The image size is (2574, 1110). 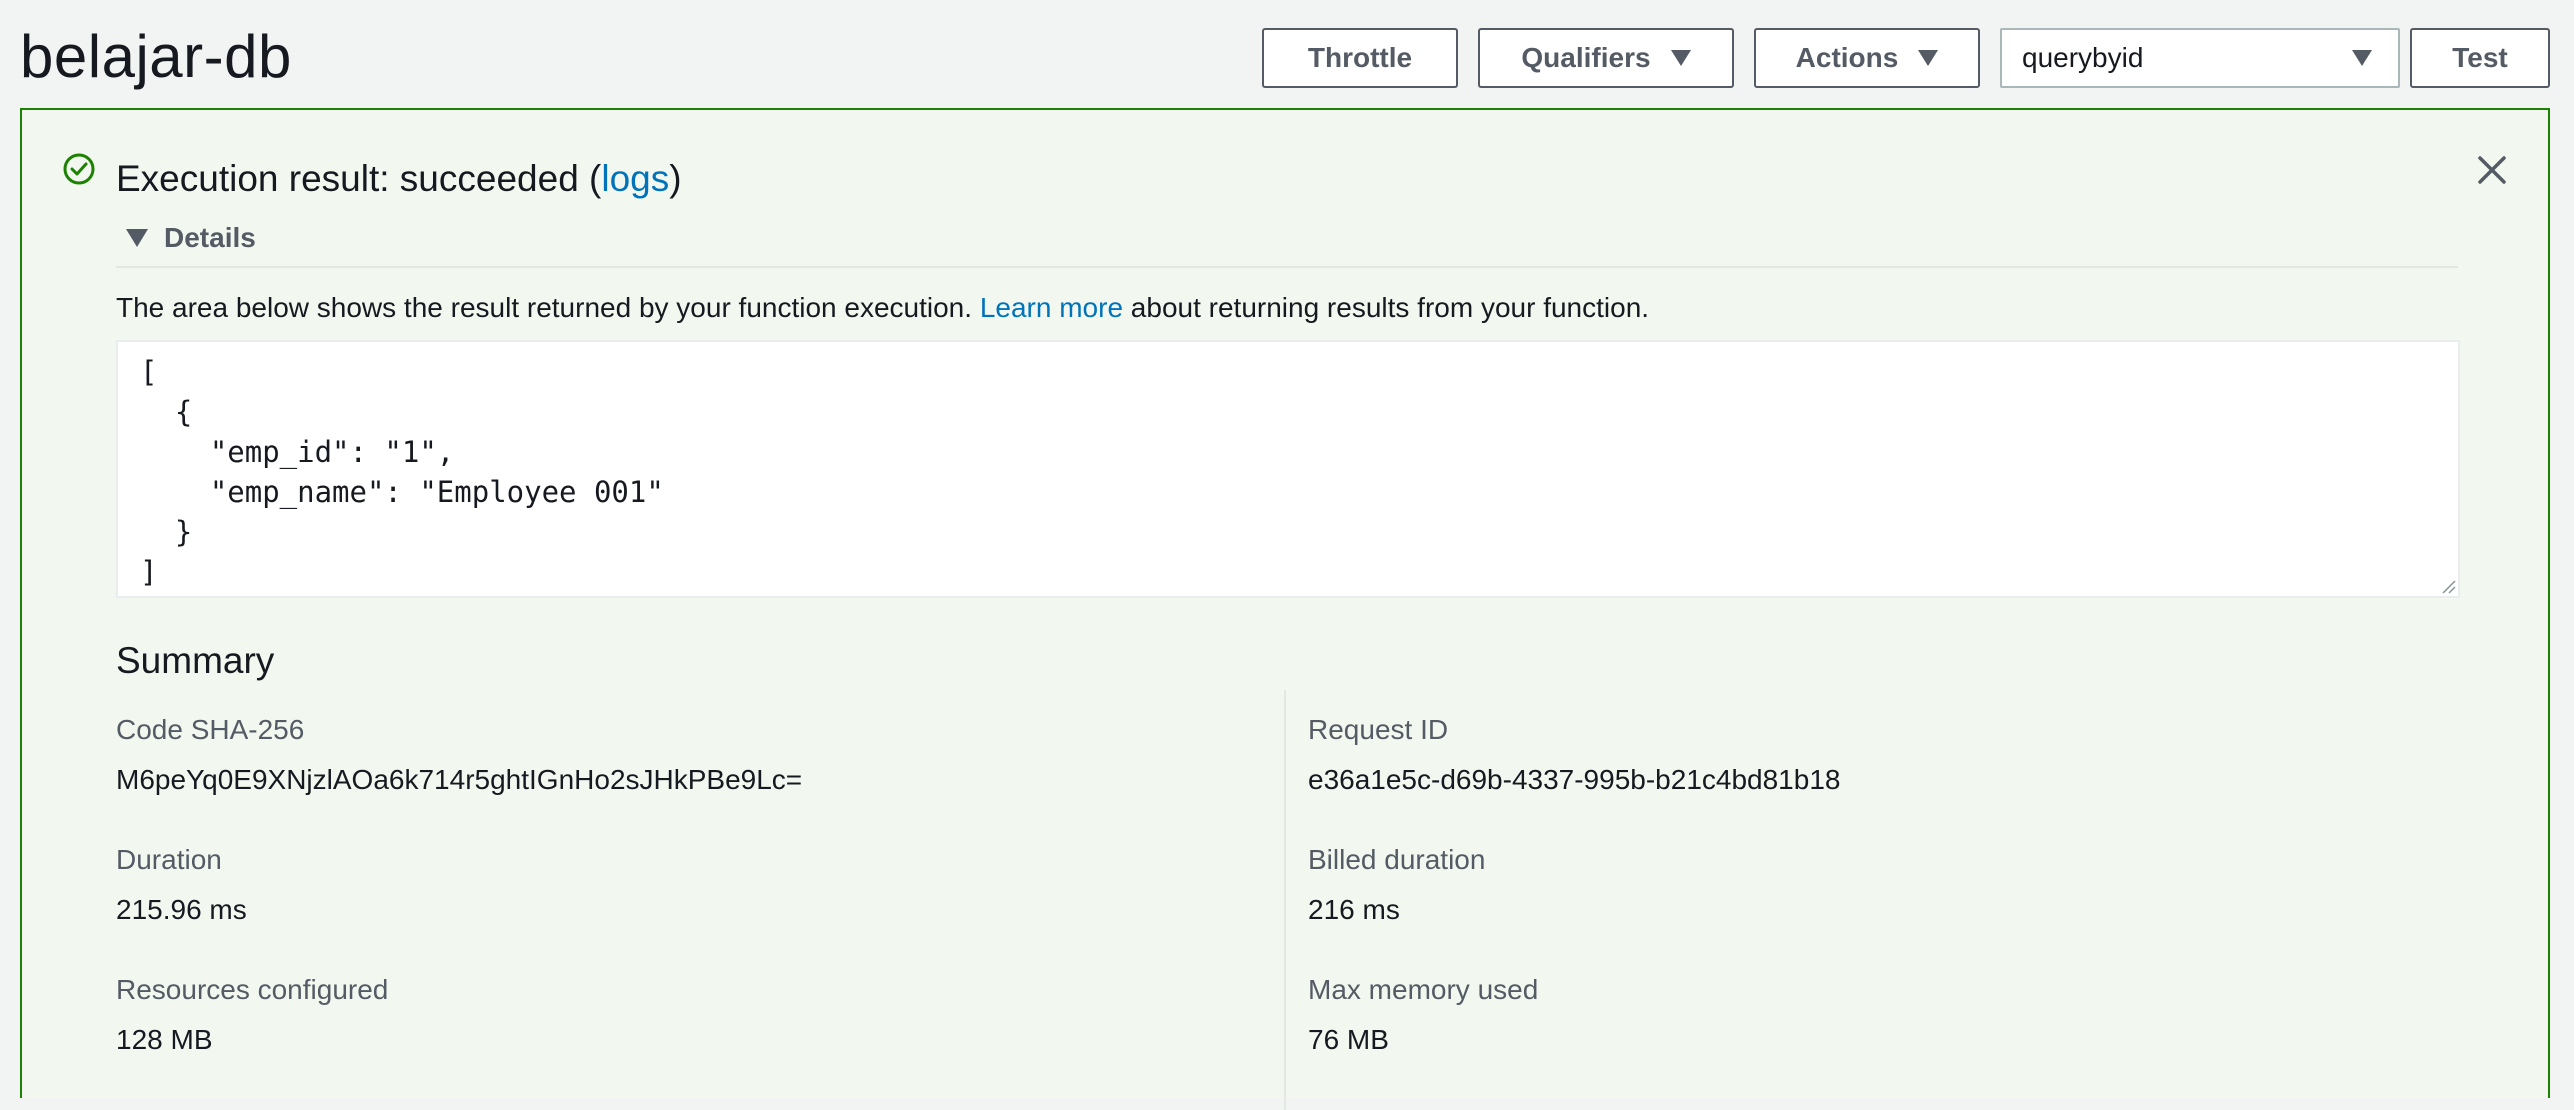 What do you see at coordinates (1051, 307) in the screenshot?
I see `learn-more-link: Learn more` at bounding box center [1051, 307].